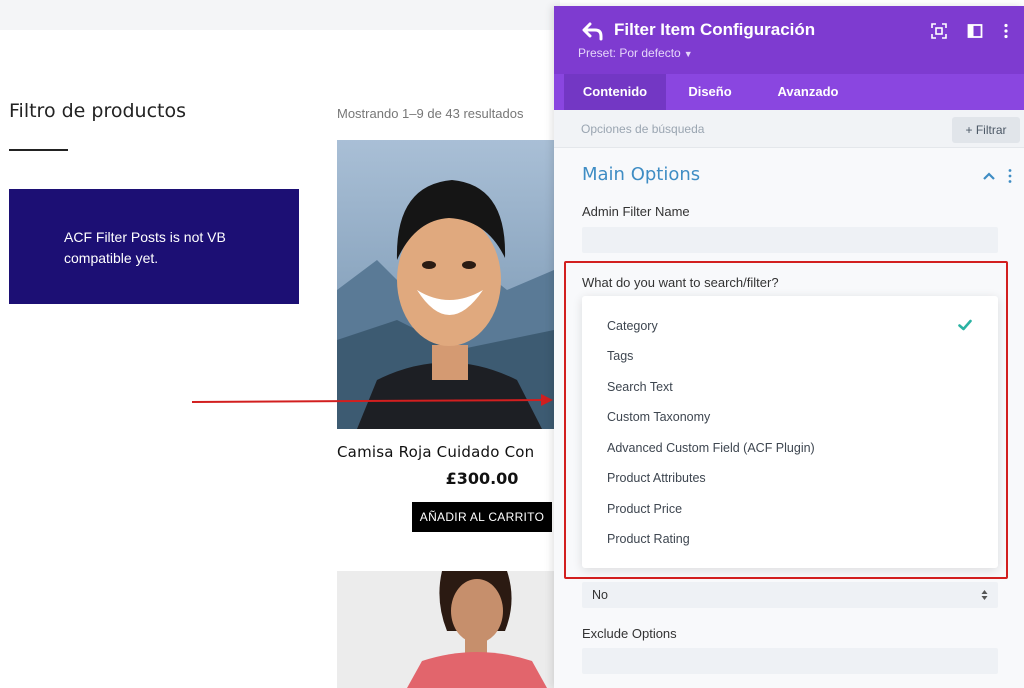  What do you see at coordinates (790, 595) in the screenshot?
I see `yes-no-select: No` at bounding box center [790, 595].